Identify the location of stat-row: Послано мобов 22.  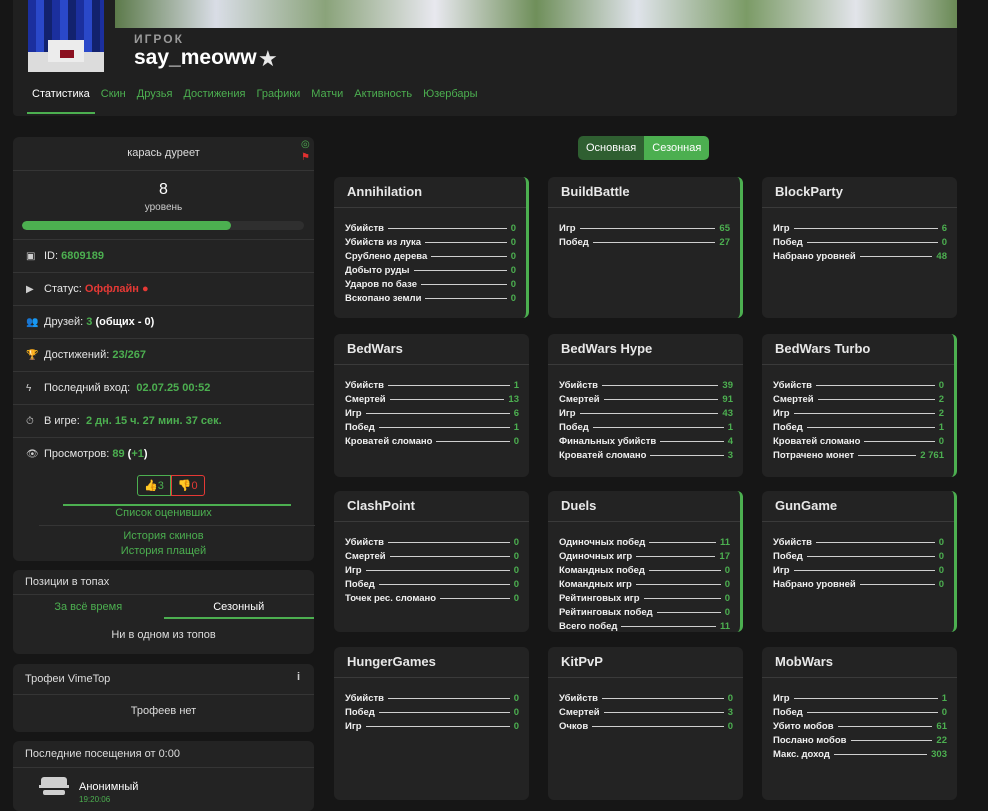
(860, 741).